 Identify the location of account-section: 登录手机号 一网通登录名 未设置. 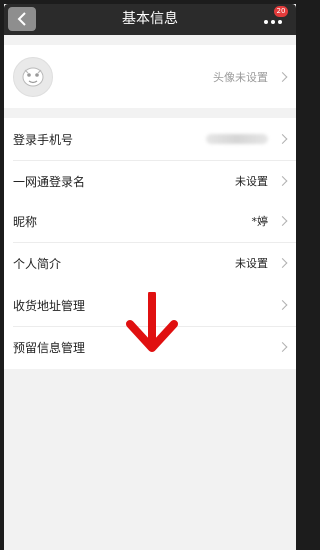
(150, 160).